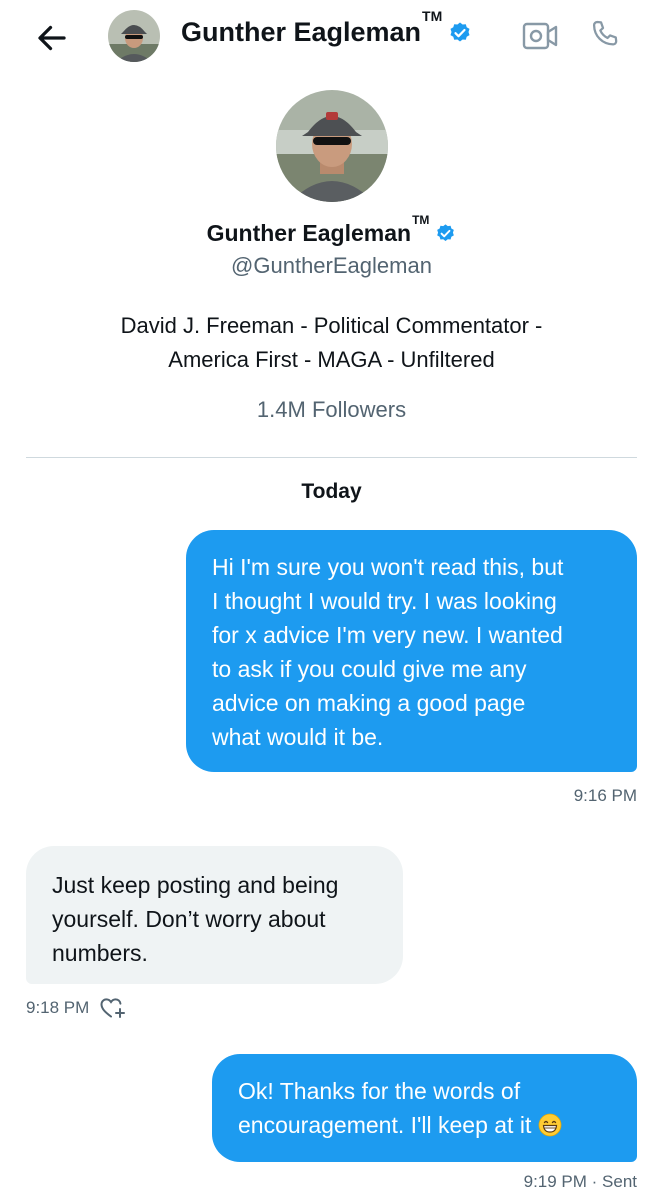  What do you see at coordinates (540, 36) in the screenshot?
I see `video-call-icon` at bounding box center [540, 36].